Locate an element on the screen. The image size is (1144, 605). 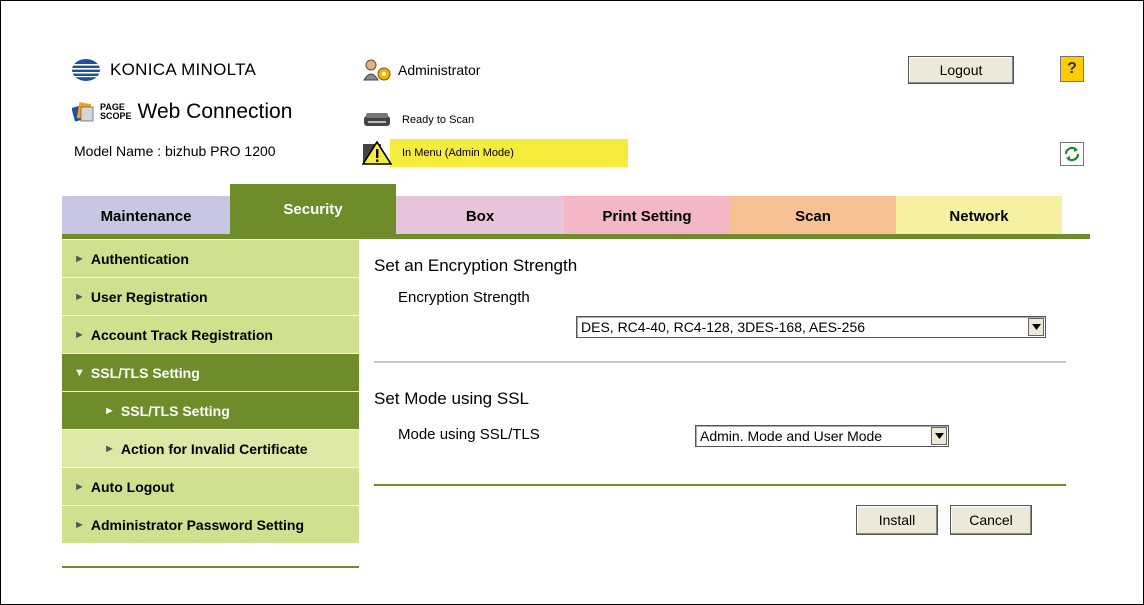
pagescope-logo: PAGE SCOPE Web Connection is located at coordinates (182, 112).